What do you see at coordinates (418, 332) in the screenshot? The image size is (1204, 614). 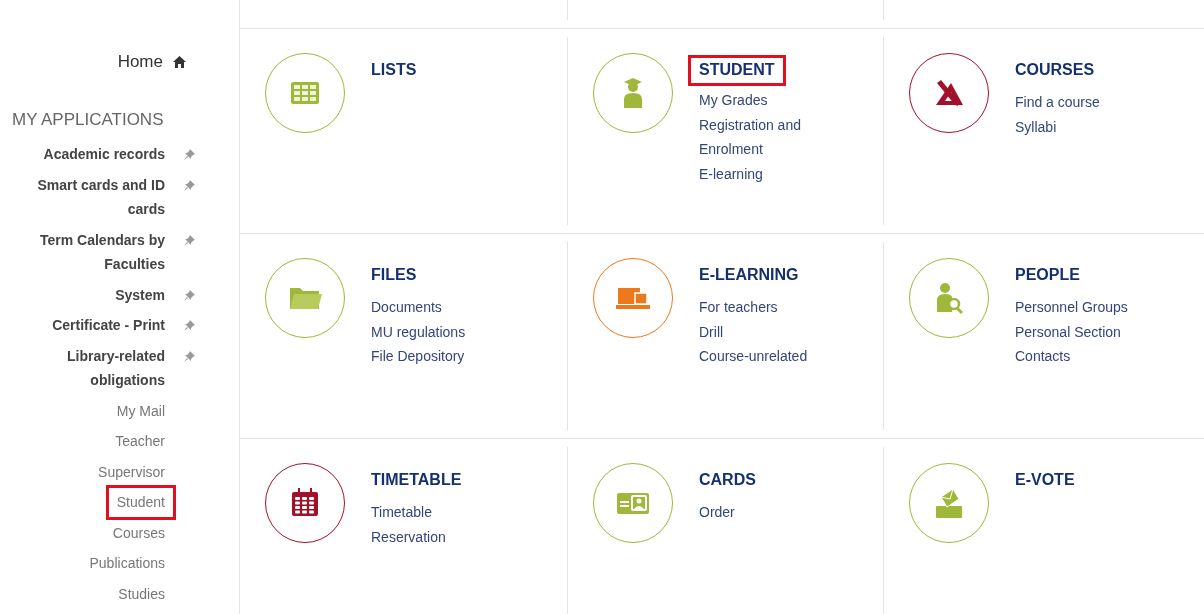 I see `tile-link: MU regulations` at bounding box center [418, 332].